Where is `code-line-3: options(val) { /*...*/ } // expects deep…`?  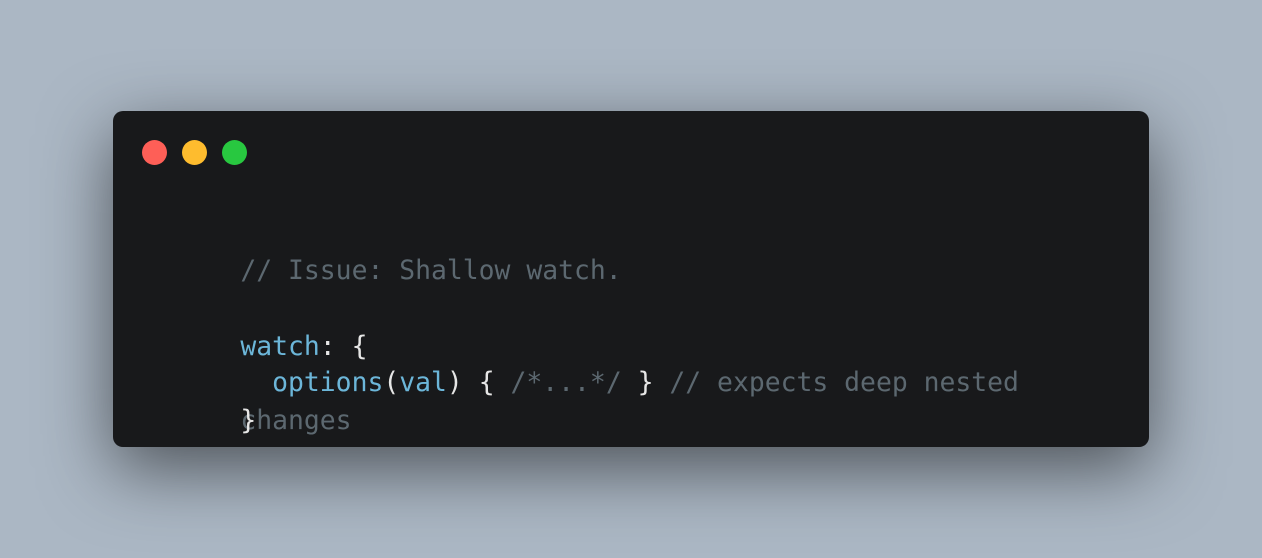
code-line-3: options(val) { /*...*/ } // expects deep… is located at coordinates (582, 362).